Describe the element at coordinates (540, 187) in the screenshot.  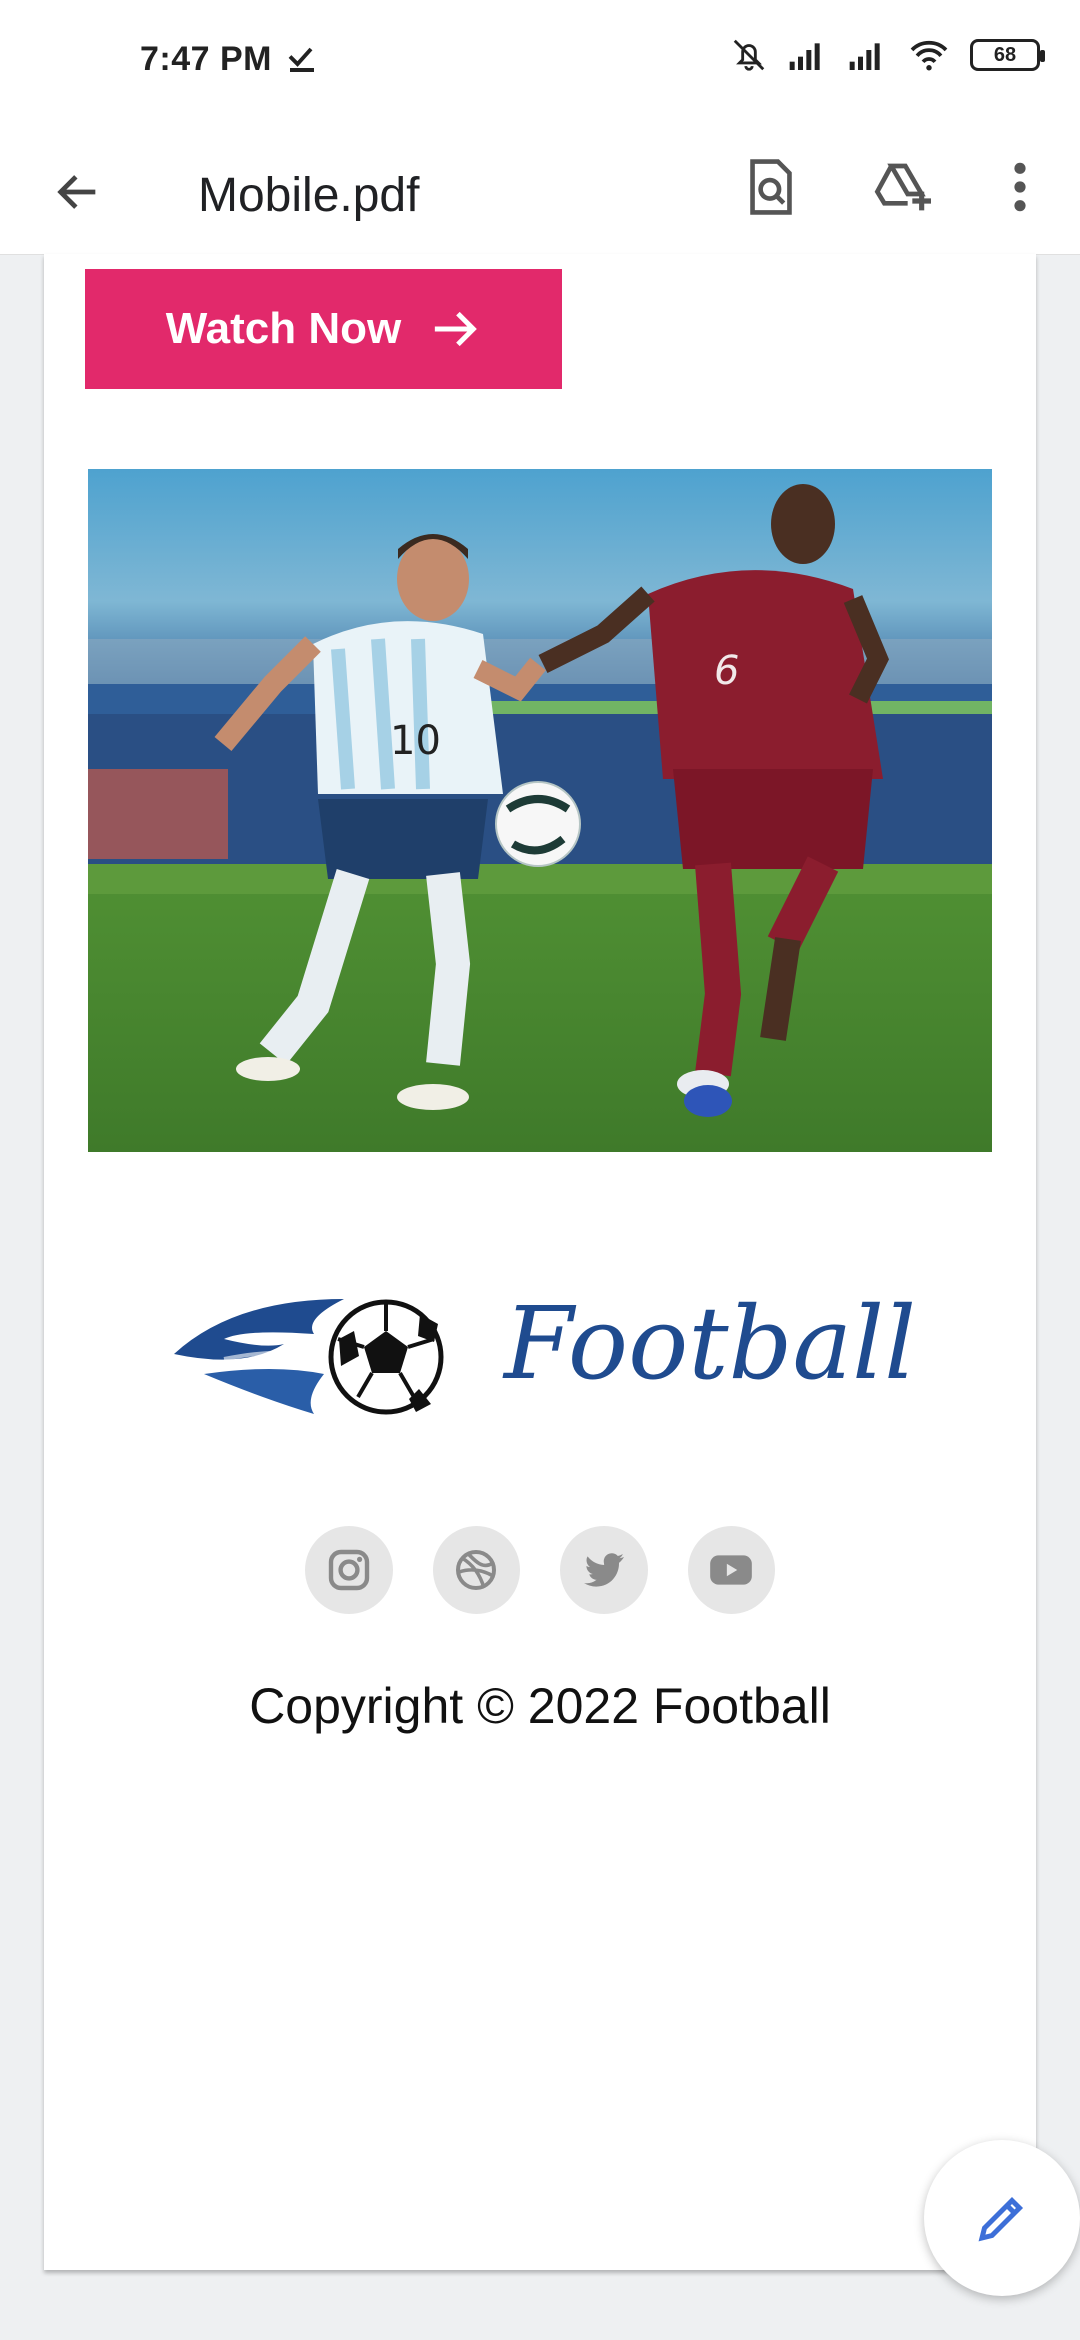
I see `app-bar: Mobile.pdf` at that location.